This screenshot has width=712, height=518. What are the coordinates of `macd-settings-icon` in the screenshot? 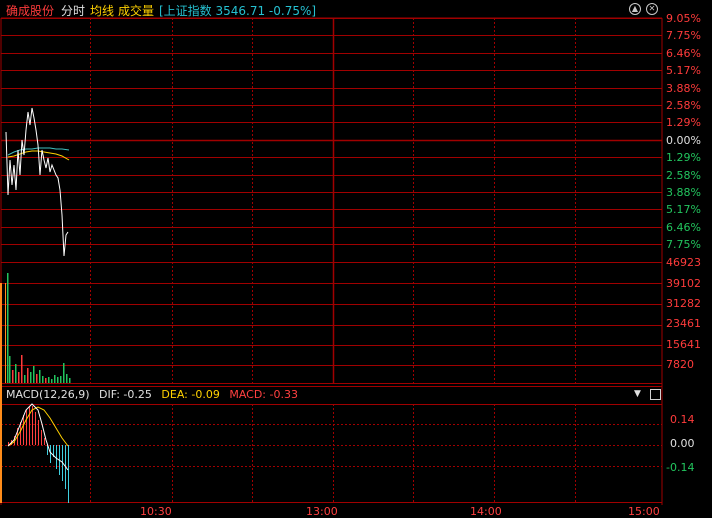 It's located at (655, 394).